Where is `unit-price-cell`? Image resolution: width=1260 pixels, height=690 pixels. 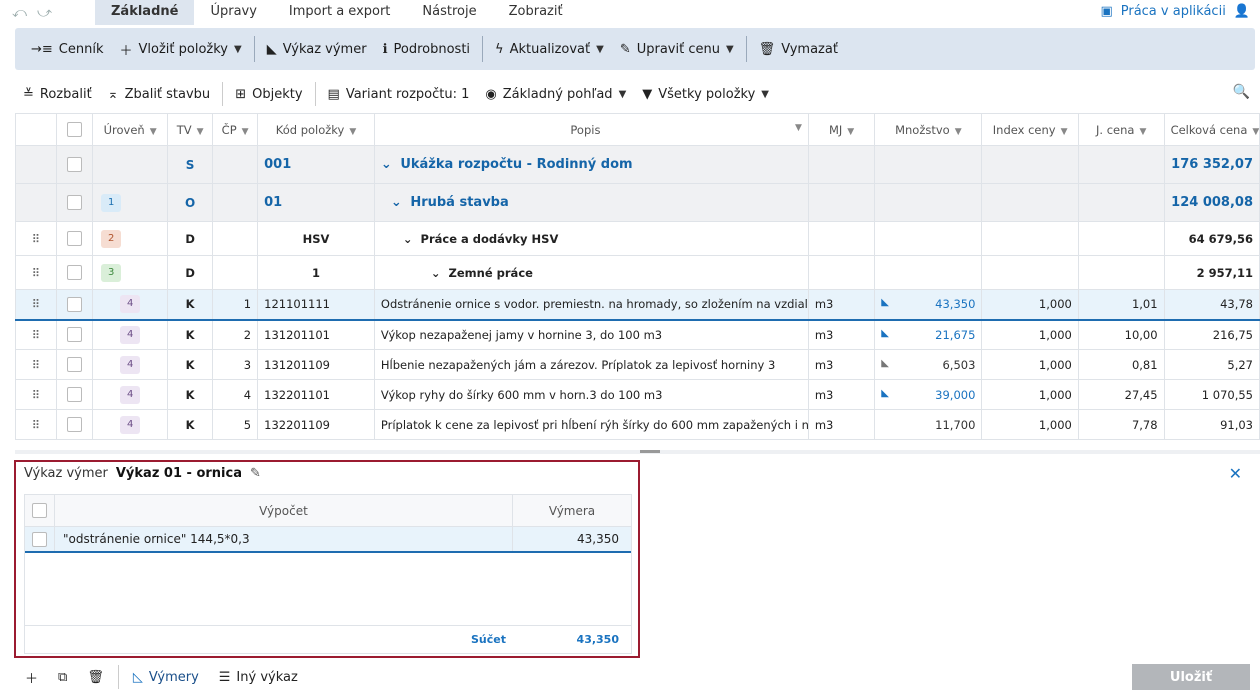
unit-price-cell is located at coordinates (1121, 164).